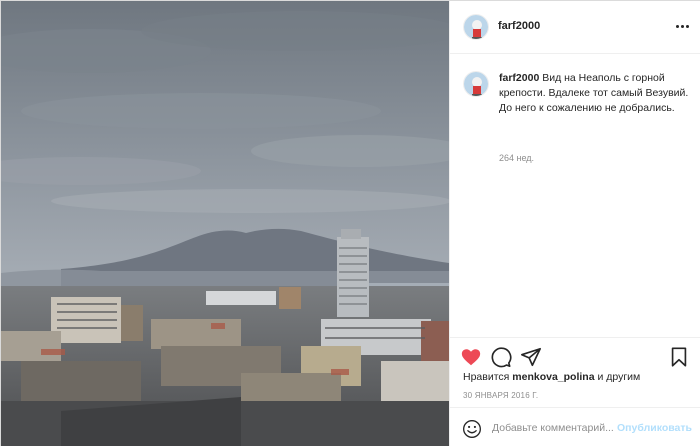 This screenshot has width=700, height=446. I want to click on likes-user: menkova_polina, so click(553, 377).